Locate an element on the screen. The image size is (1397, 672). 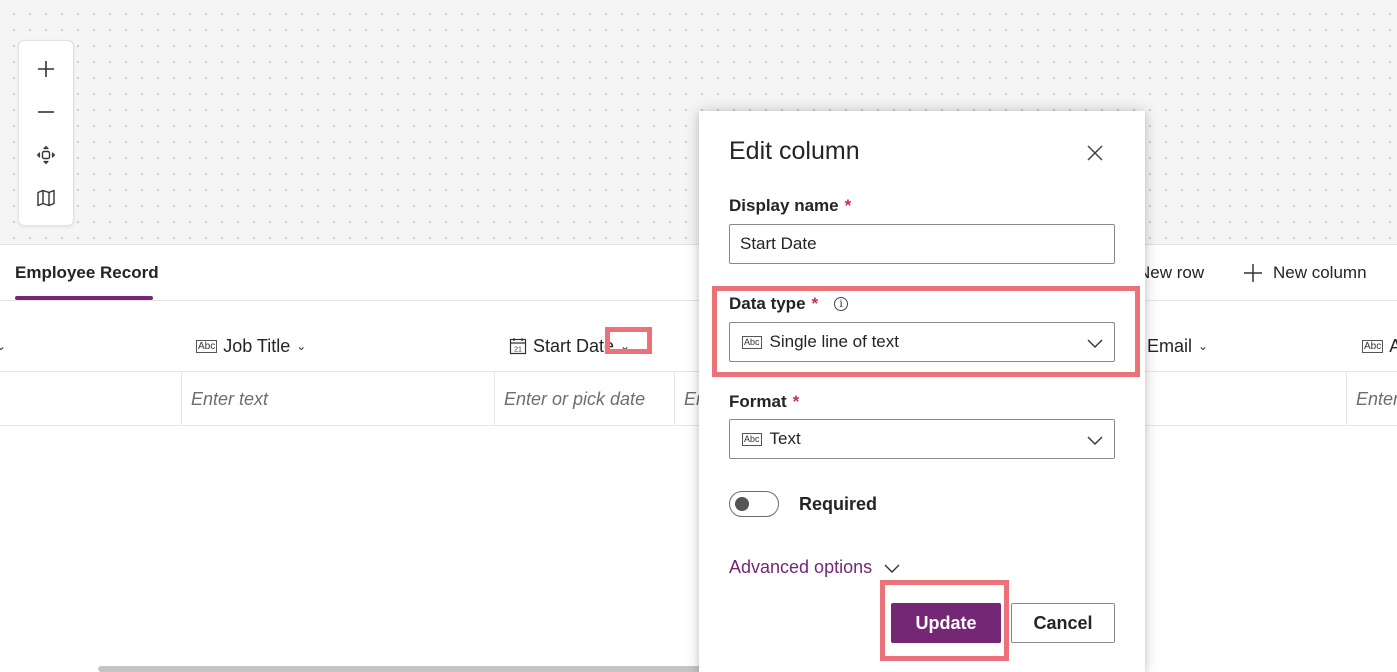
close-button is located at coordinates (1095, 153).